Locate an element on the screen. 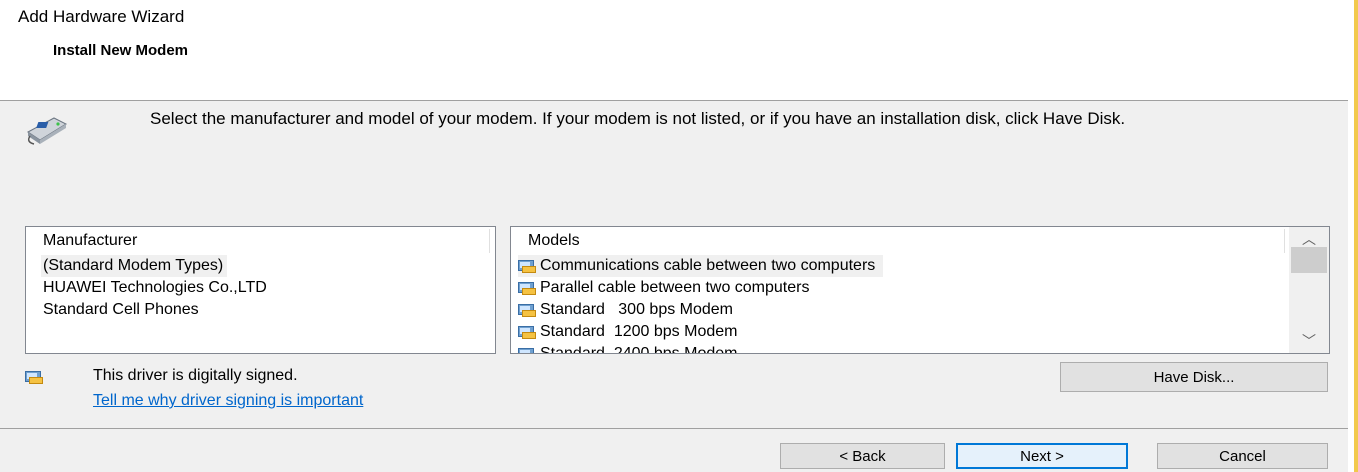  driver-signed-text: This driver is digitally signed. is located at coordinates (195, 375).